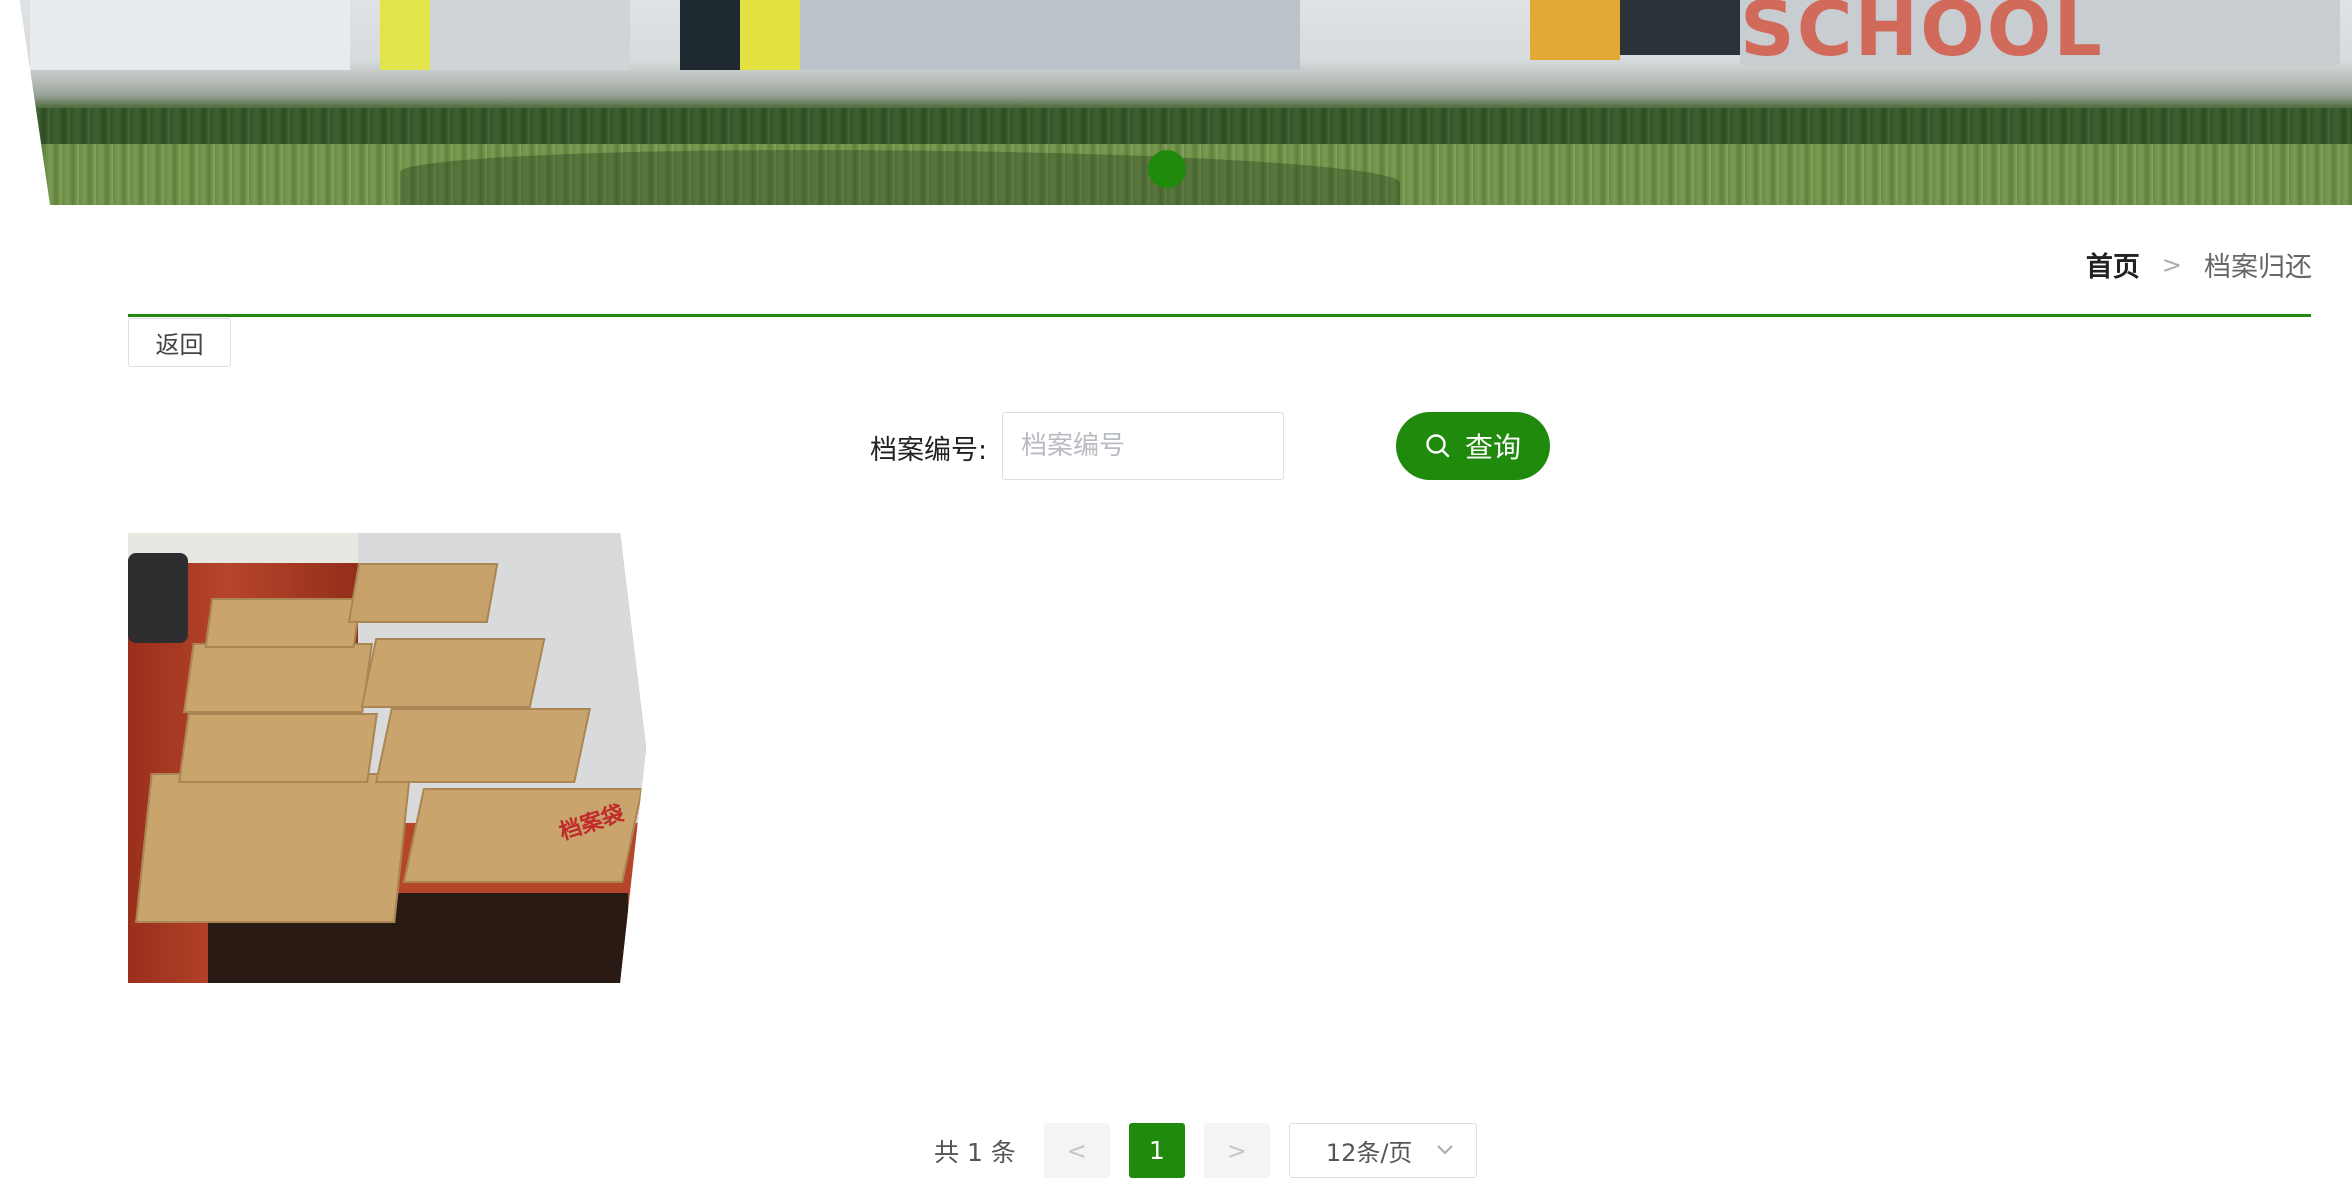  I want to click on breadcrumb: 首页 > 档案归还, so click(2199, 264).